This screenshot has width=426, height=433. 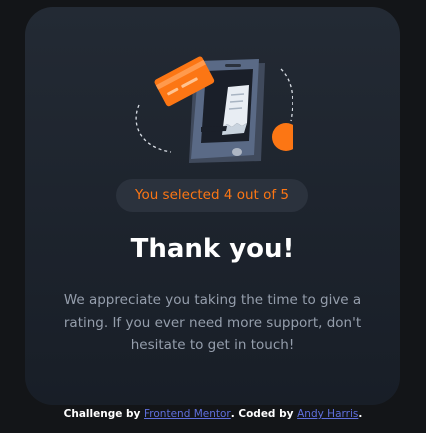 What do you see at coordinates (327, 414) in the screenshot?
I see `author-link: Andy Harris` at bounding box center [327, 414].